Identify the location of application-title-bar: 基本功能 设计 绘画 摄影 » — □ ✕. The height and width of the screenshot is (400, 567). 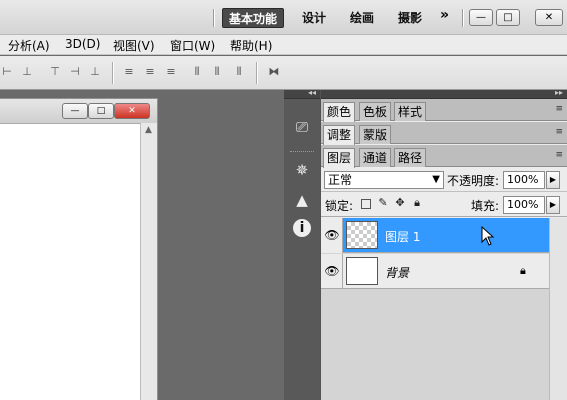
(283, 17).